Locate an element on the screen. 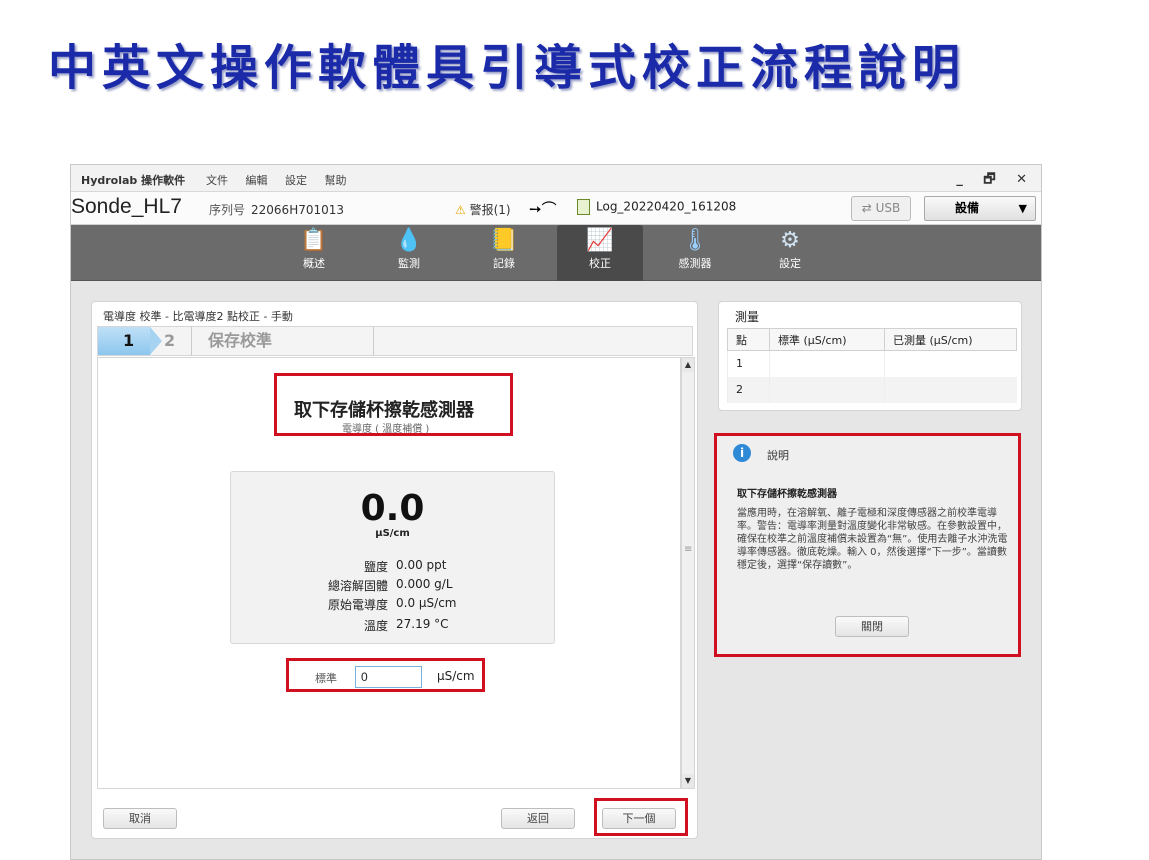 This screenshot has width=1149, height=860. tab-overview: 📋 概述 is located at coordinates (314, 253).